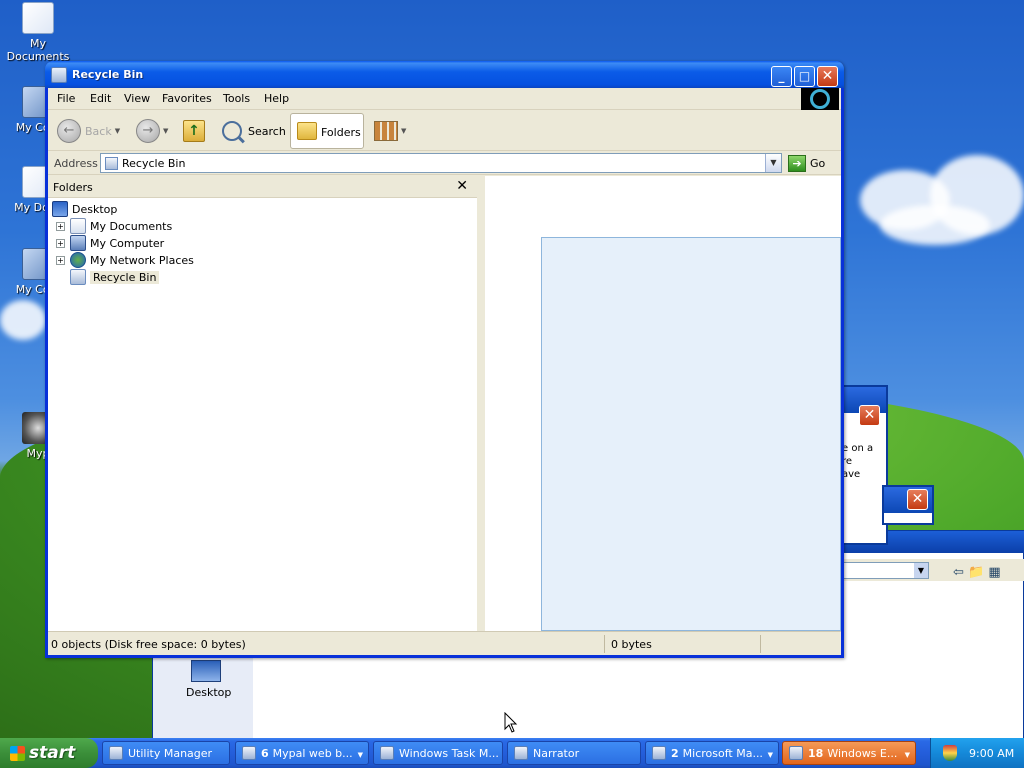 Image resolution: width=1024 pixels, height=768 pixels. I want to click on window-titlebar: Recycle Bin _ □ ✕, so click(444, 74).